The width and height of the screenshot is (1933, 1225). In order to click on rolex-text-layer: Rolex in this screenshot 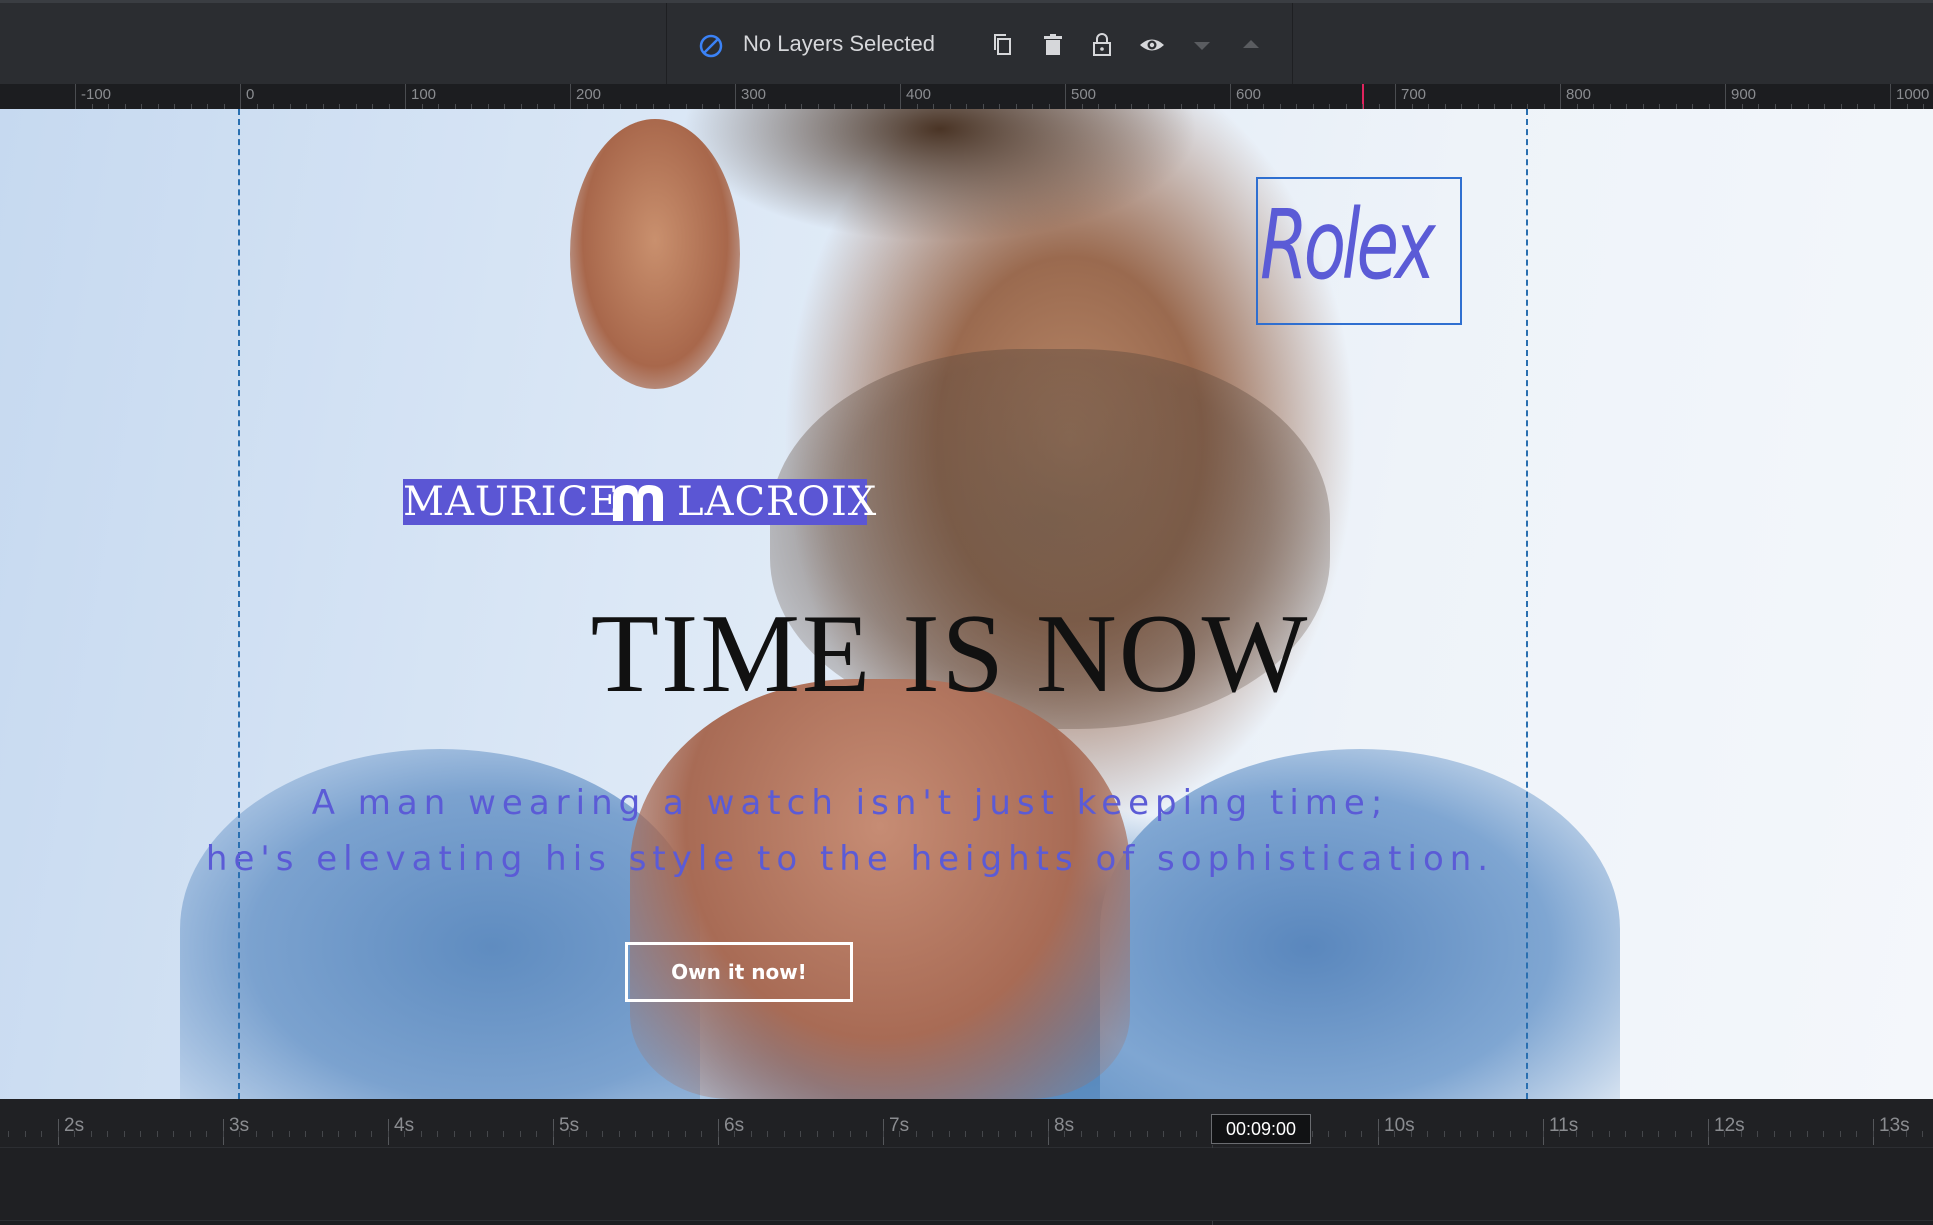, I will do `click(1359, 251)`.